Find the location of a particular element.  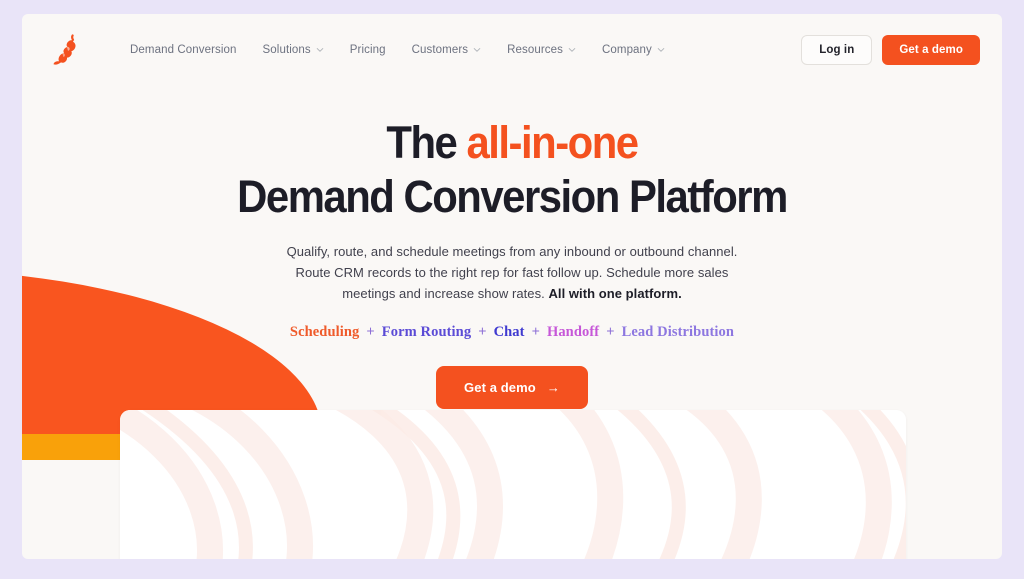

hero-get-a-demo-button: Get a demo → is located at coordinates (512, 388).